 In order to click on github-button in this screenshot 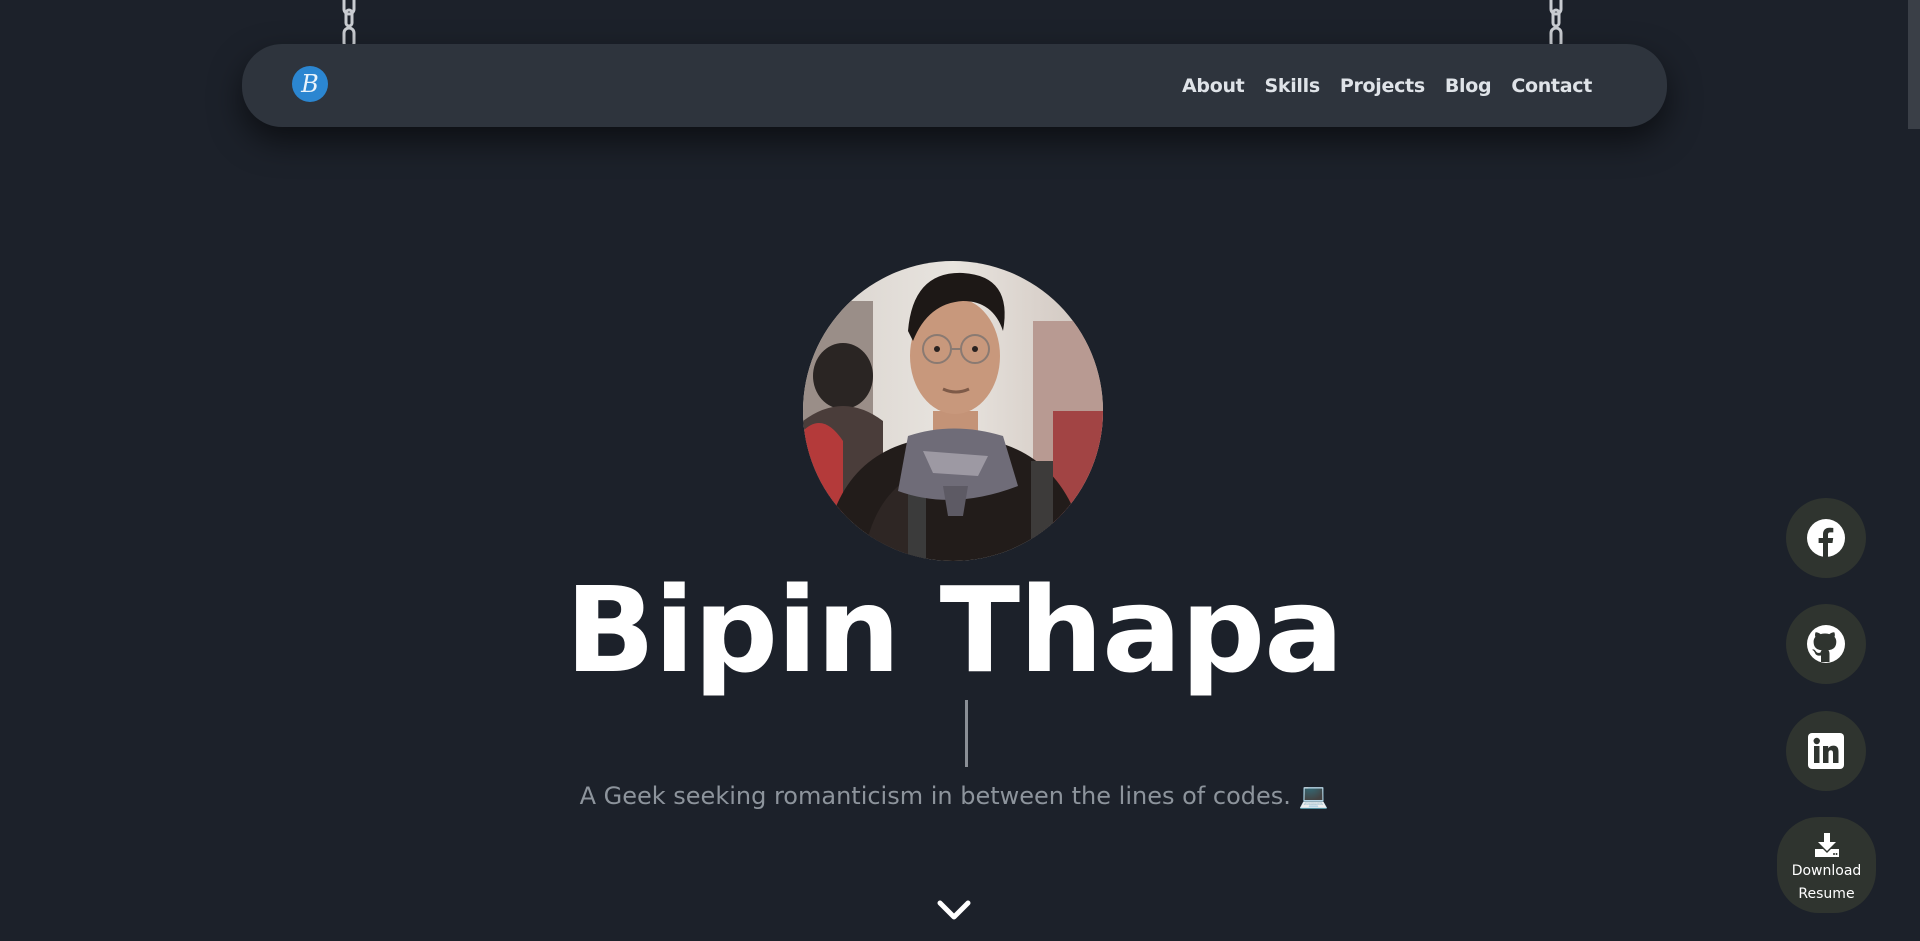, I will do `click(1826, 644)`.